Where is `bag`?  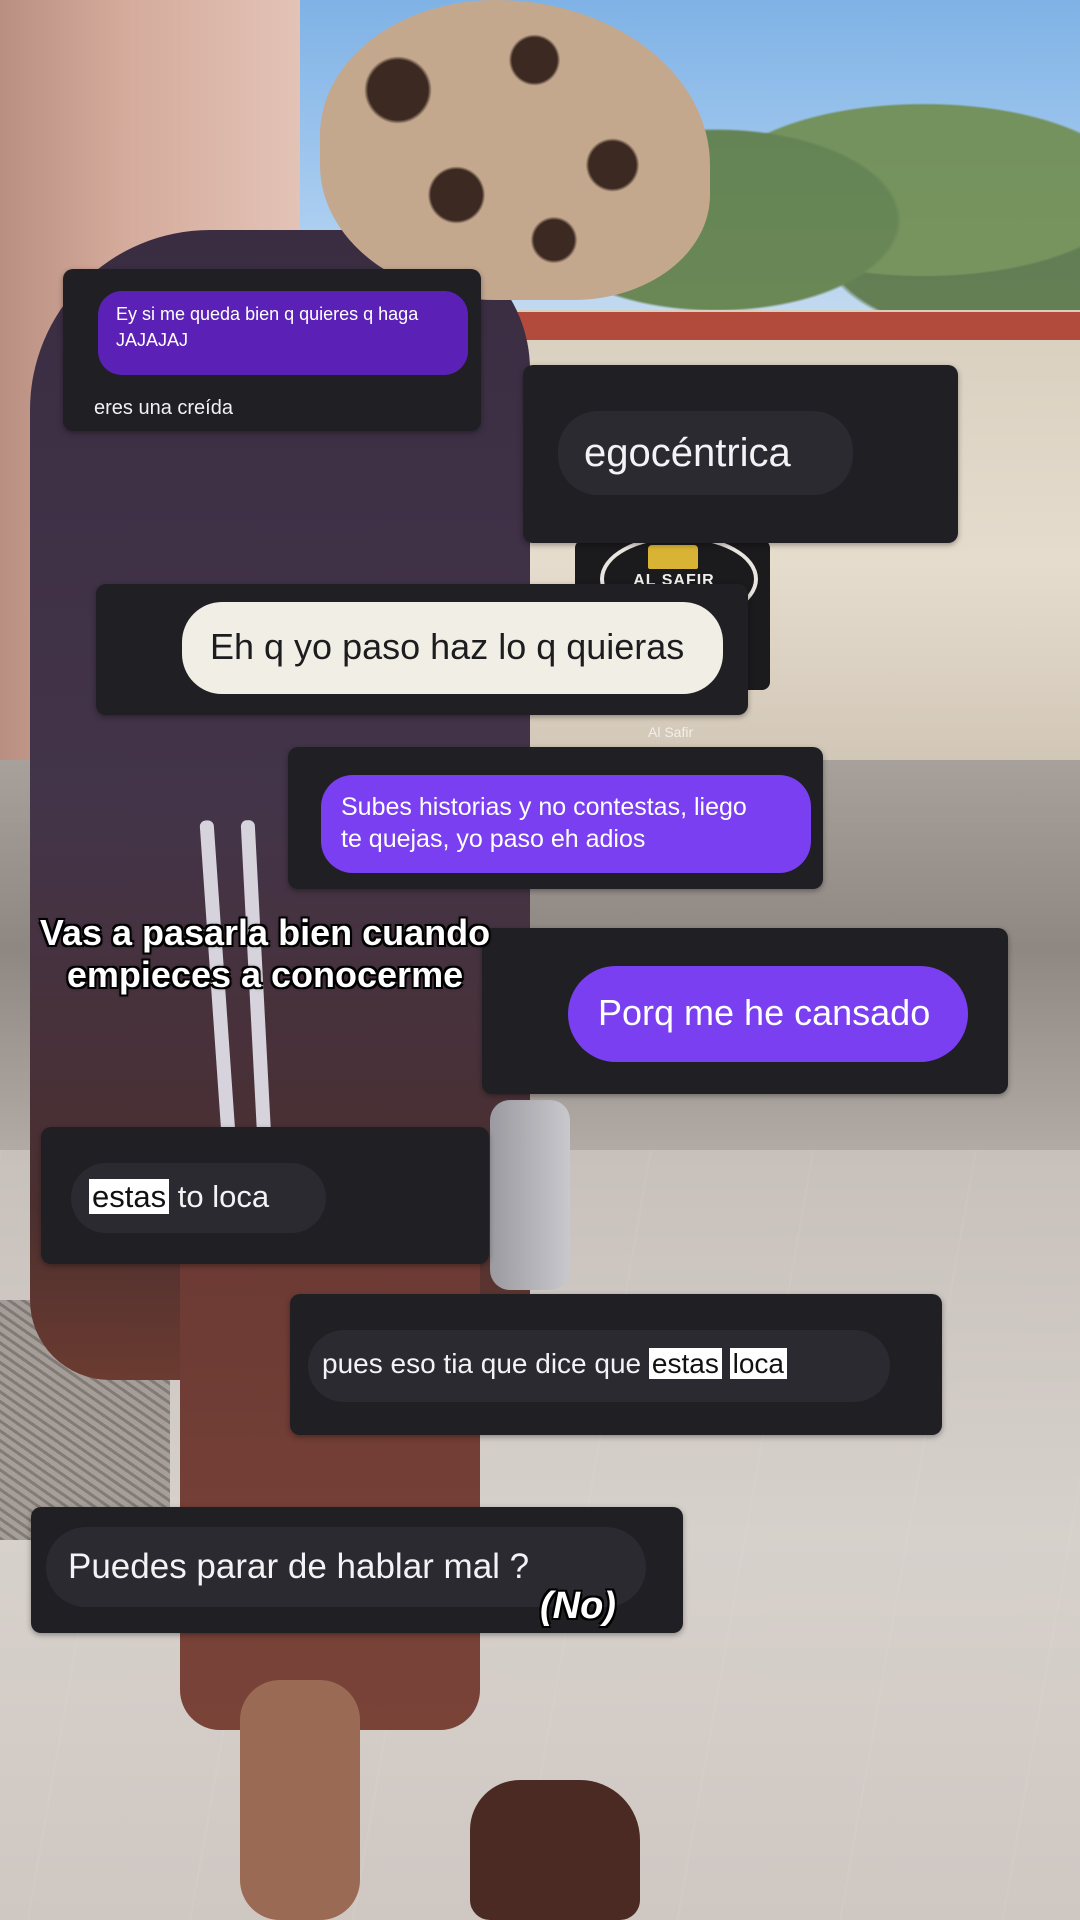 bag is located at coordinates (530, 1195).